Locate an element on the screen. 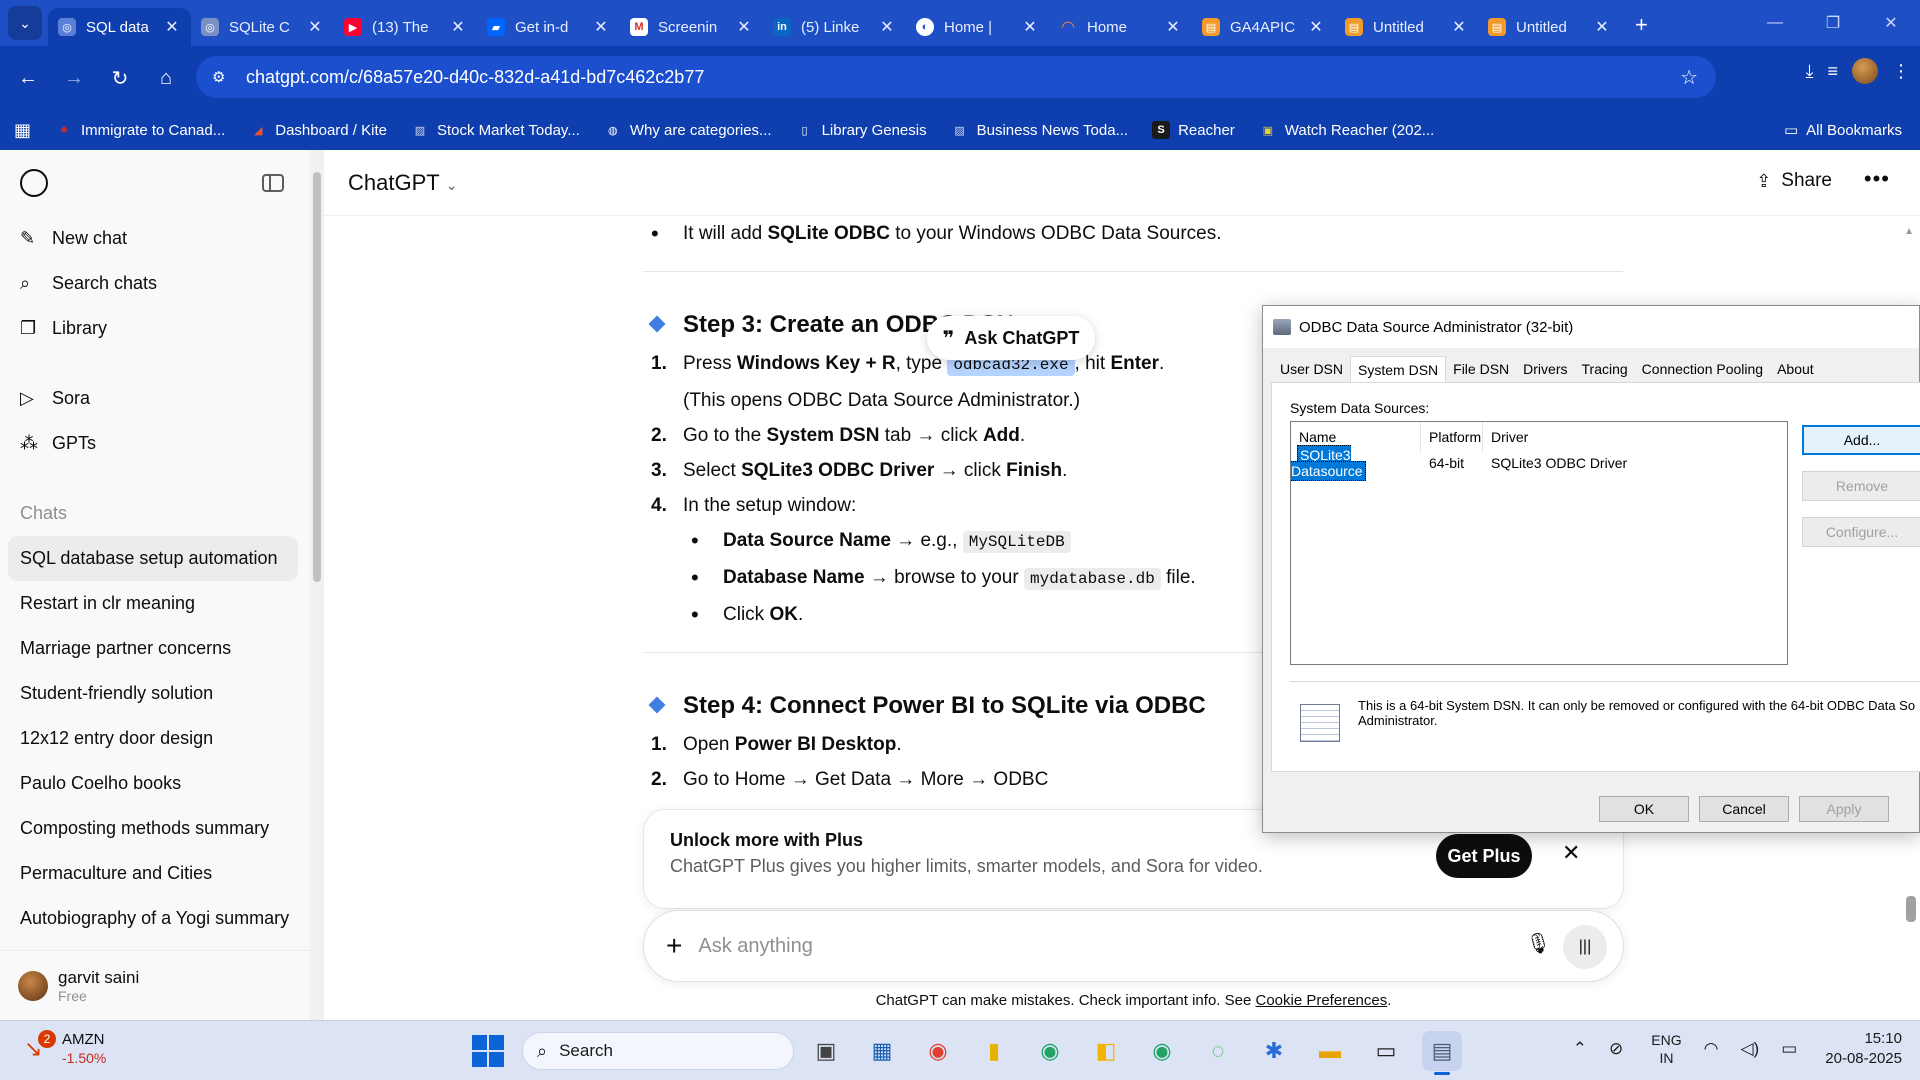 The image size is (1920, 1080). sidebar-item-library: ❐ Library is located at coordinates (155, 328).